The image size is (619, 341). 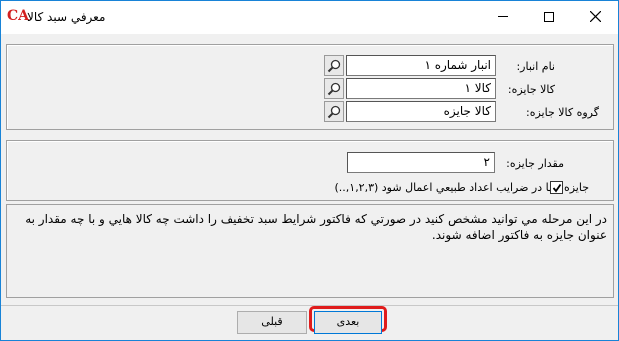 I want to click on gift-item-lookup-button, so click(x=334, y=88).